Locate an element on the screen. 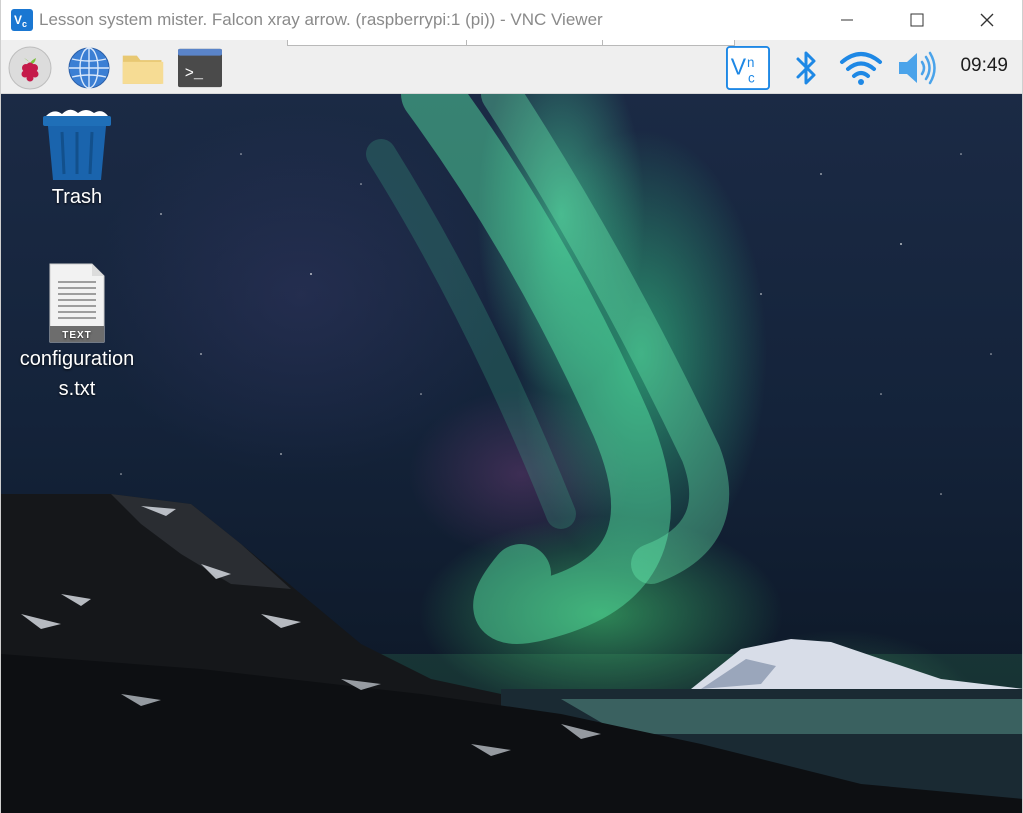 This screenshot has width=1023, height=813. vnc-icon: V n c is located at coordinates (748, 68).